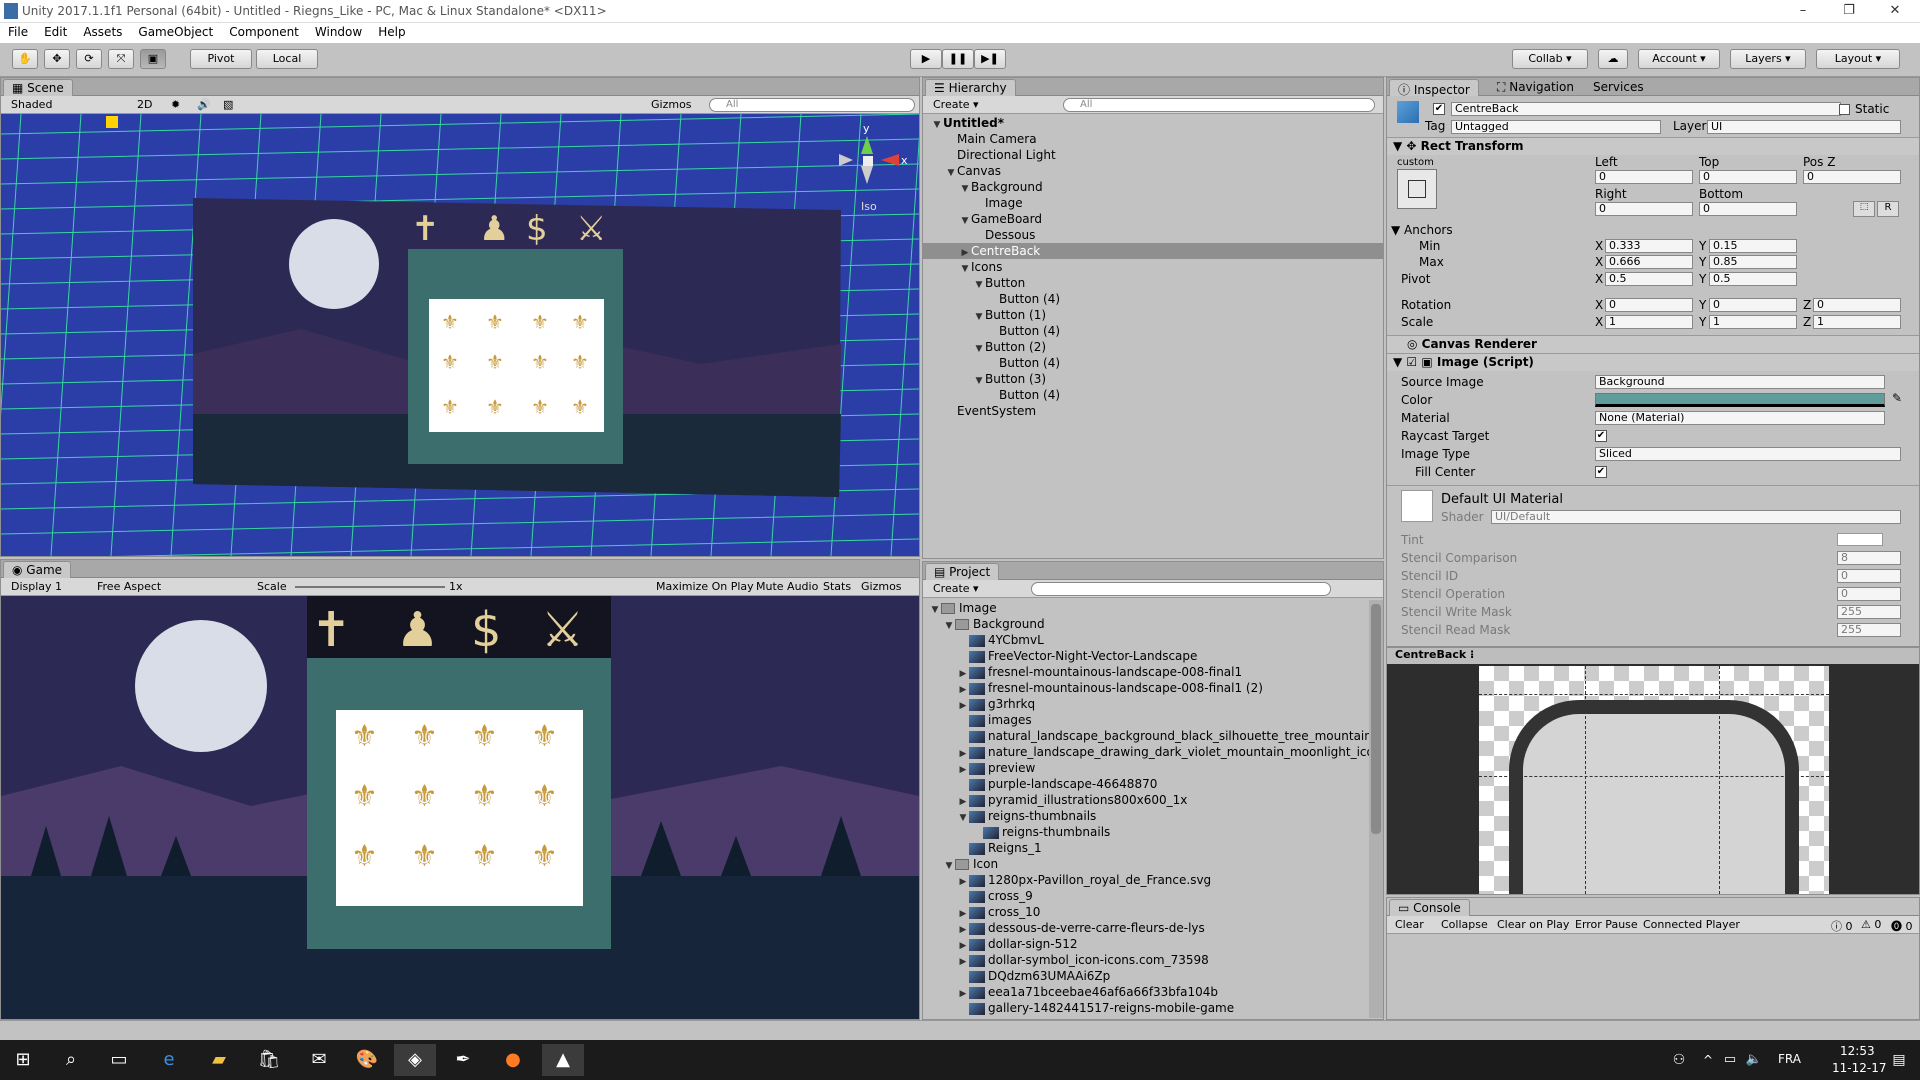 The image size is (1920, 1080). Describe the element at coordinates (37, 569) in the screenshot. I see `tab-game: ◉ Game` at that location.